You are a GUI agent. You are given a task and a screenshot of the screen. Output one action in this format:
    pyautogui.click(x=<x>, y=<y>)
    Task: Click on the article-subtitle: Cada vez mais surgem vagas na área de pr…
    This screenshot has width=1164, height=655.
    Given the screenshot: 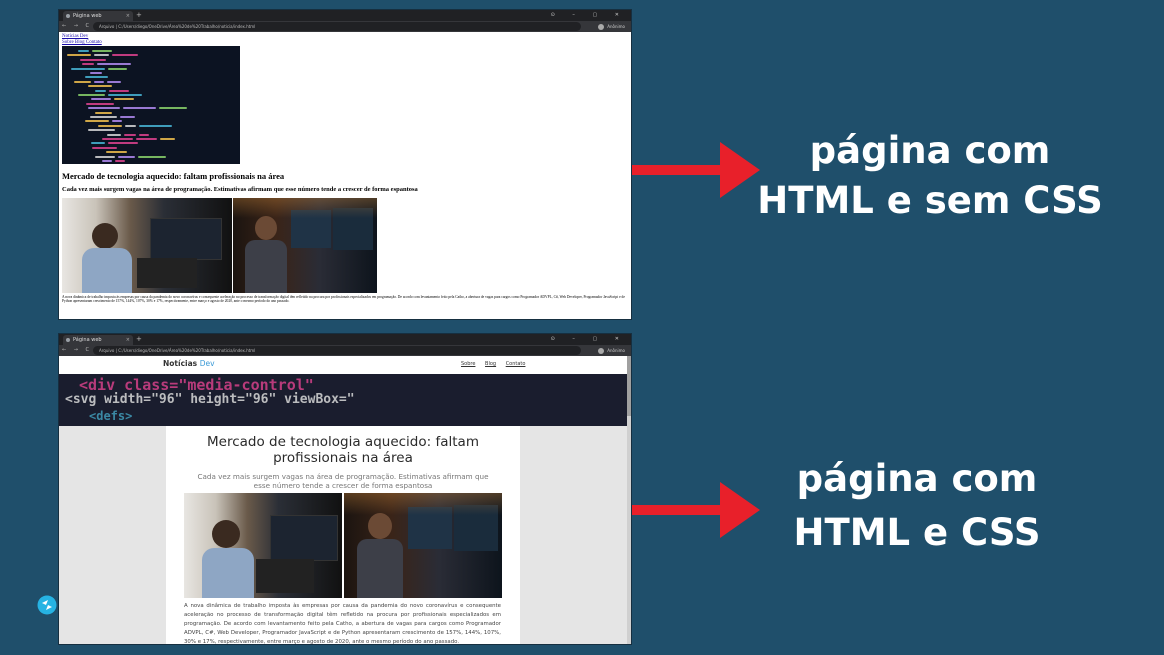 What is the action you would take?
    pyautogui.click(x=343, y=481)
    